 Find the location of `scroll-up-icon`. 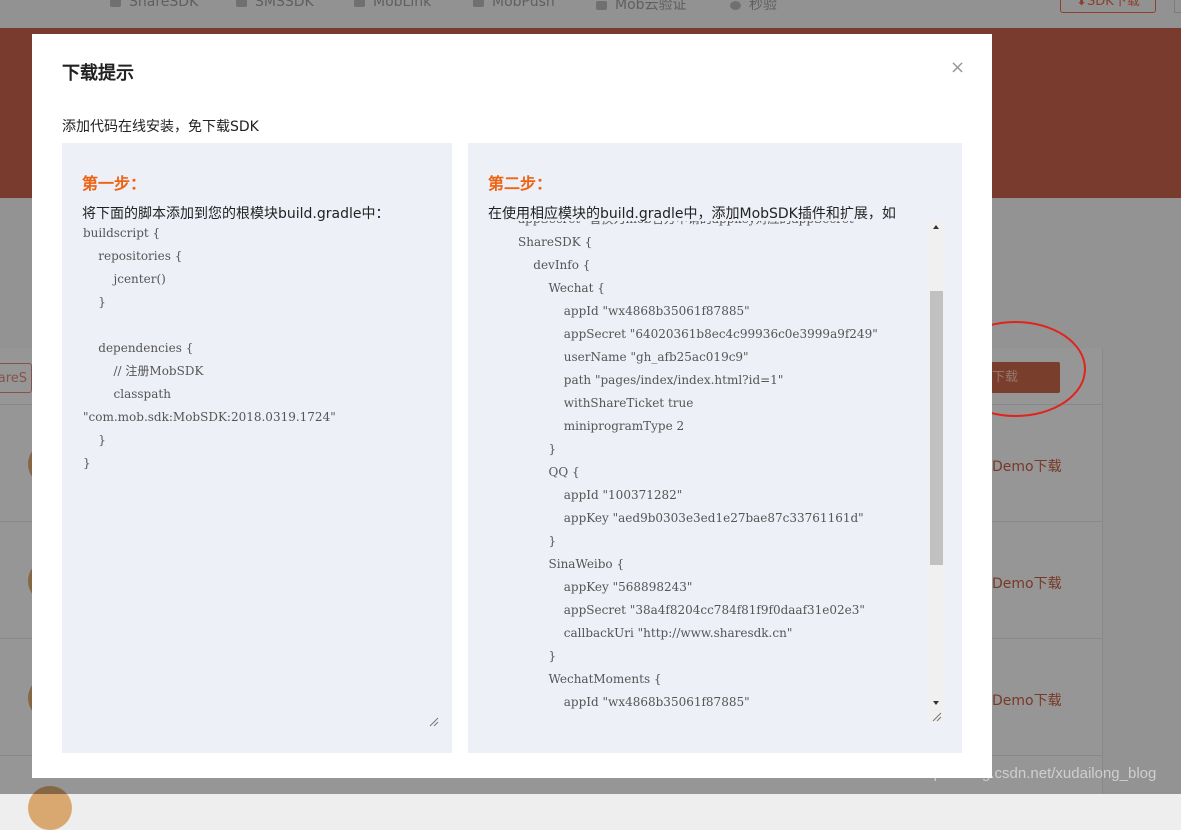

scroll-up-icon is located at coordinates (936, 227).